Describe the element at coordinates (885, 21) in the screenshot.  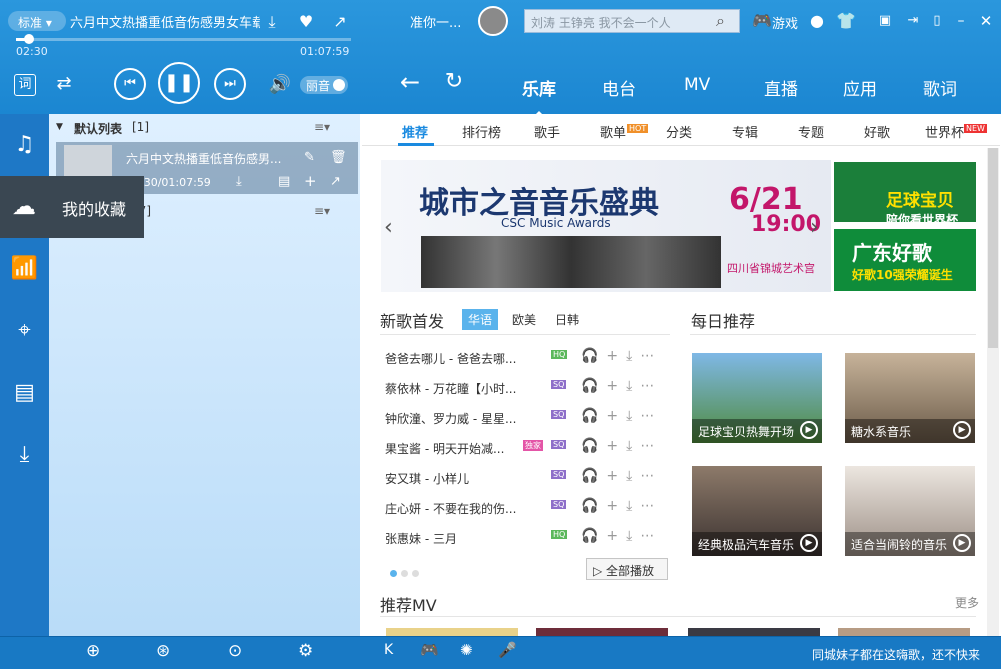
I see `menu-icon: ▣` at that location.